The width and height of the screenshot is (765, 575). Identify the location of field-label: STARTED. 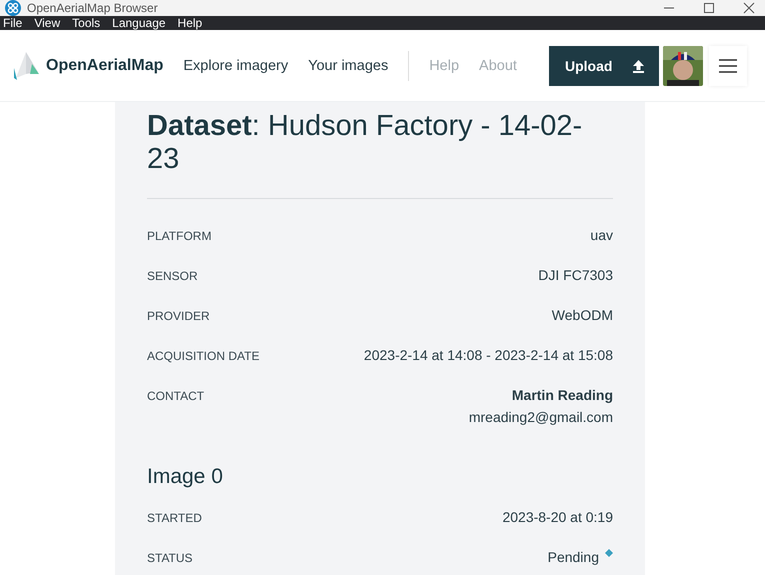
(174, 518).